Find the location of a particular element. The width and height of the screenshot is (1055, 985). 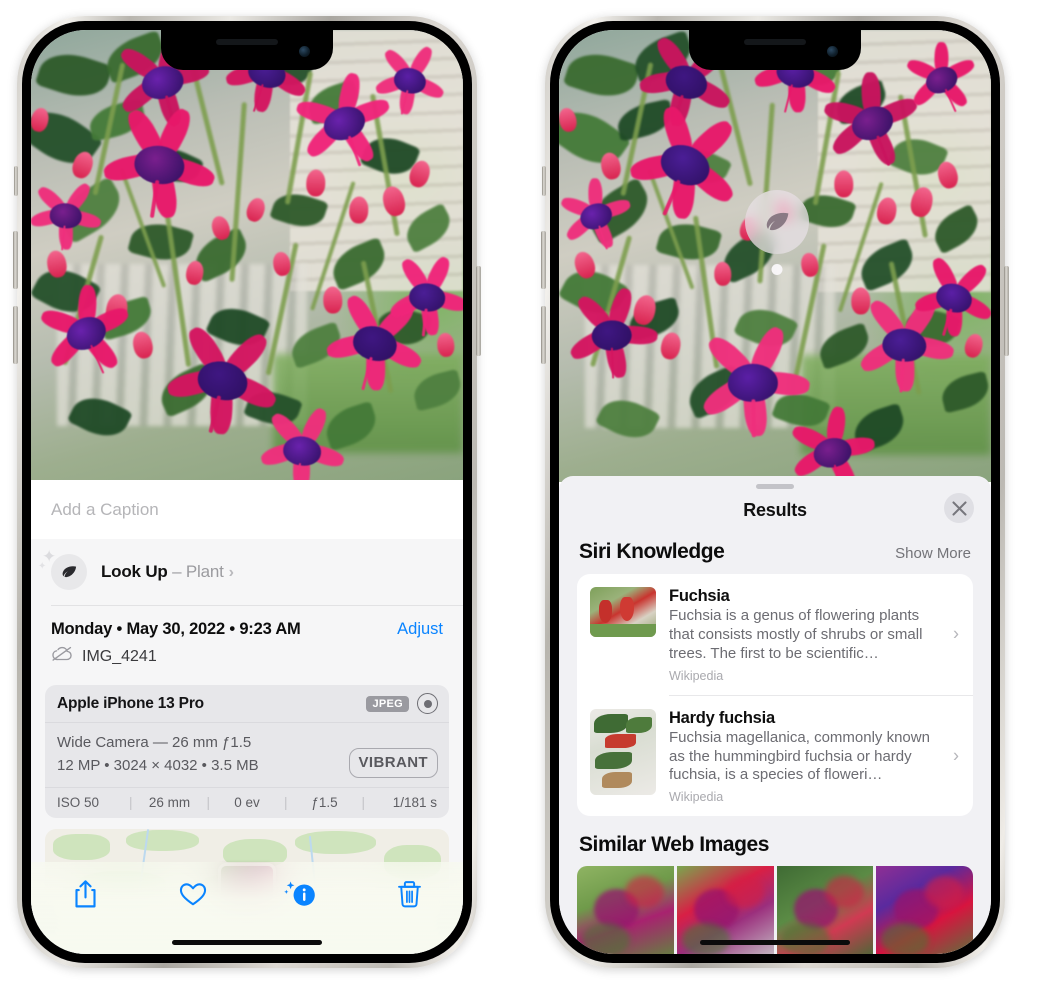

trash-icon is located at coordinates (409, 896).